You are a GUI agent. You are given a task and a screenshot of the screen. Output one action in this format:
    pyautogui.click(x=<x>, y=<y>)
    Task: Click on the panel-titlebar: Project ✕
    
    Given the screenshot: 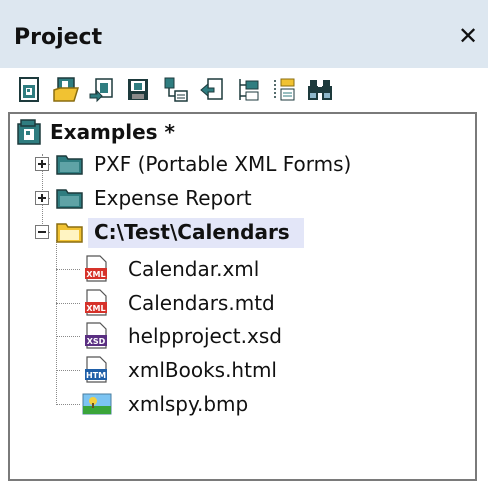 What is the action you would take?
    pyautogui.click(x=244, y=34)
    